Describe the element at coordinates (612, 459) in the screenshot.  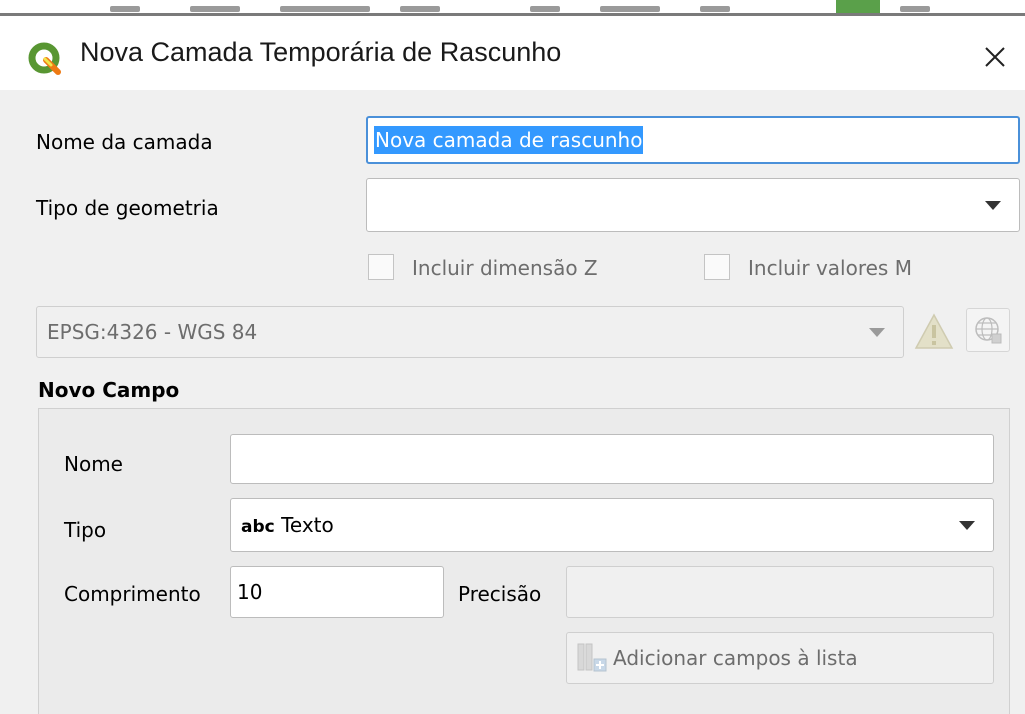
I see `field-name-input` at that location.